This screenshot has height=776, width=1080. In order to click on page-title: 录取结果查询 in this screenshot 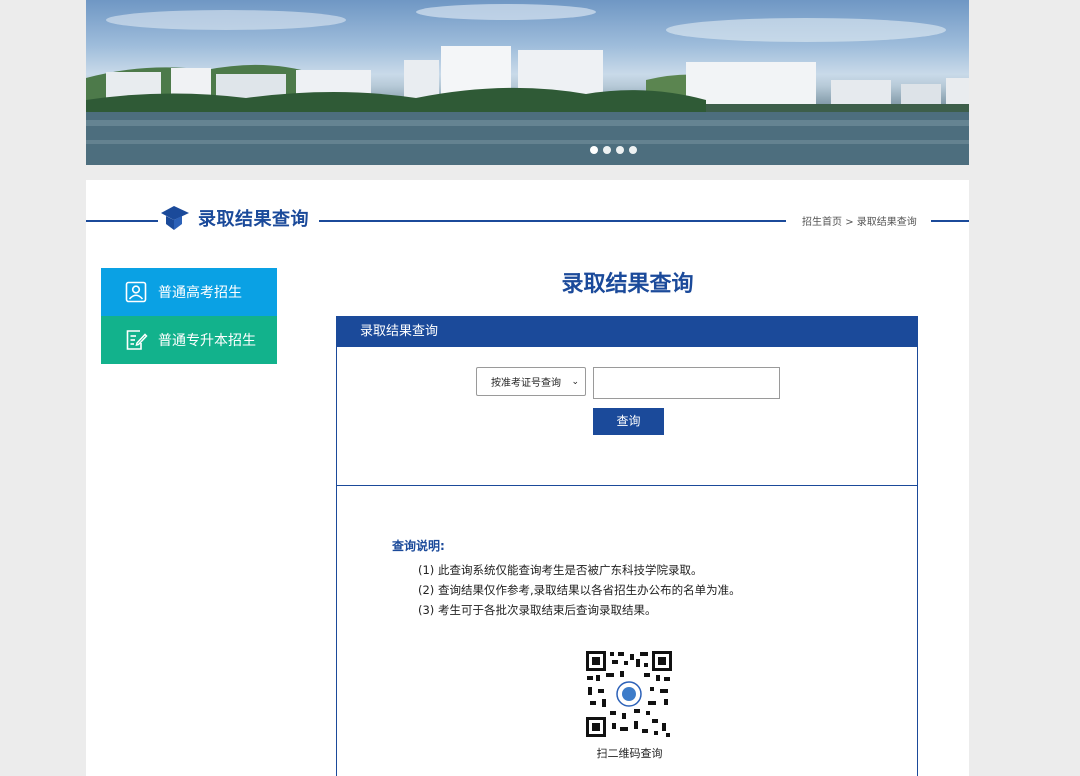, I will do `click(627, 284)`.